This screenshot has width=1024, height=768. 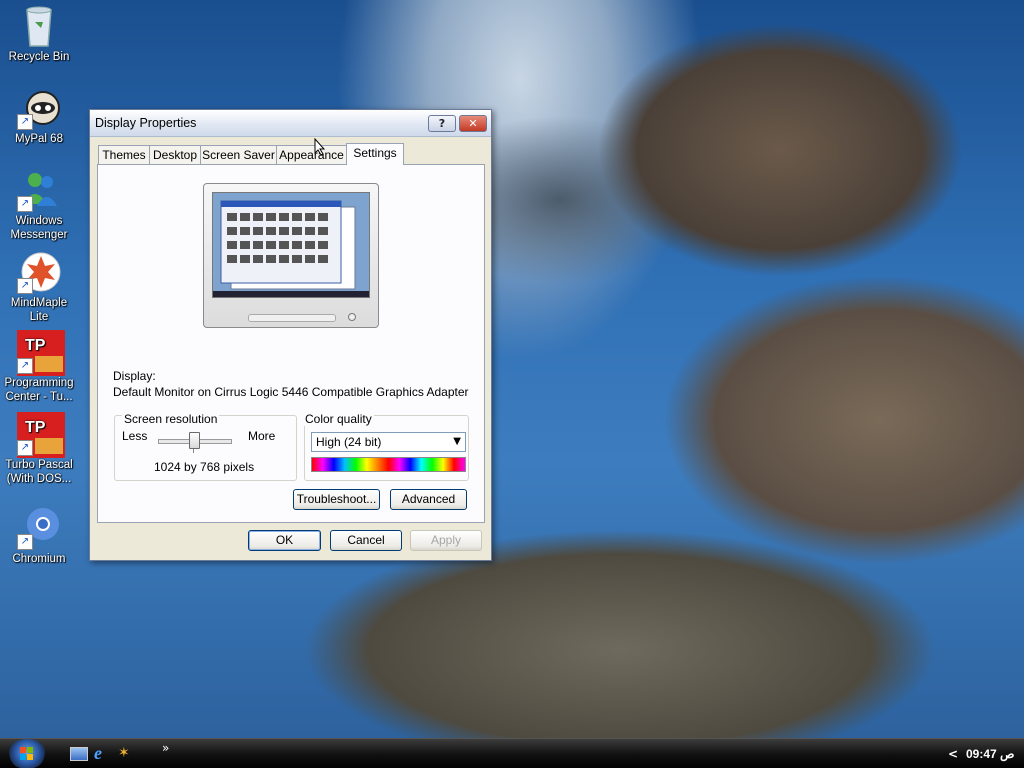 I want to click on desktop-icon-chromium: ↗ Chromium, so click(x=39, y=536).